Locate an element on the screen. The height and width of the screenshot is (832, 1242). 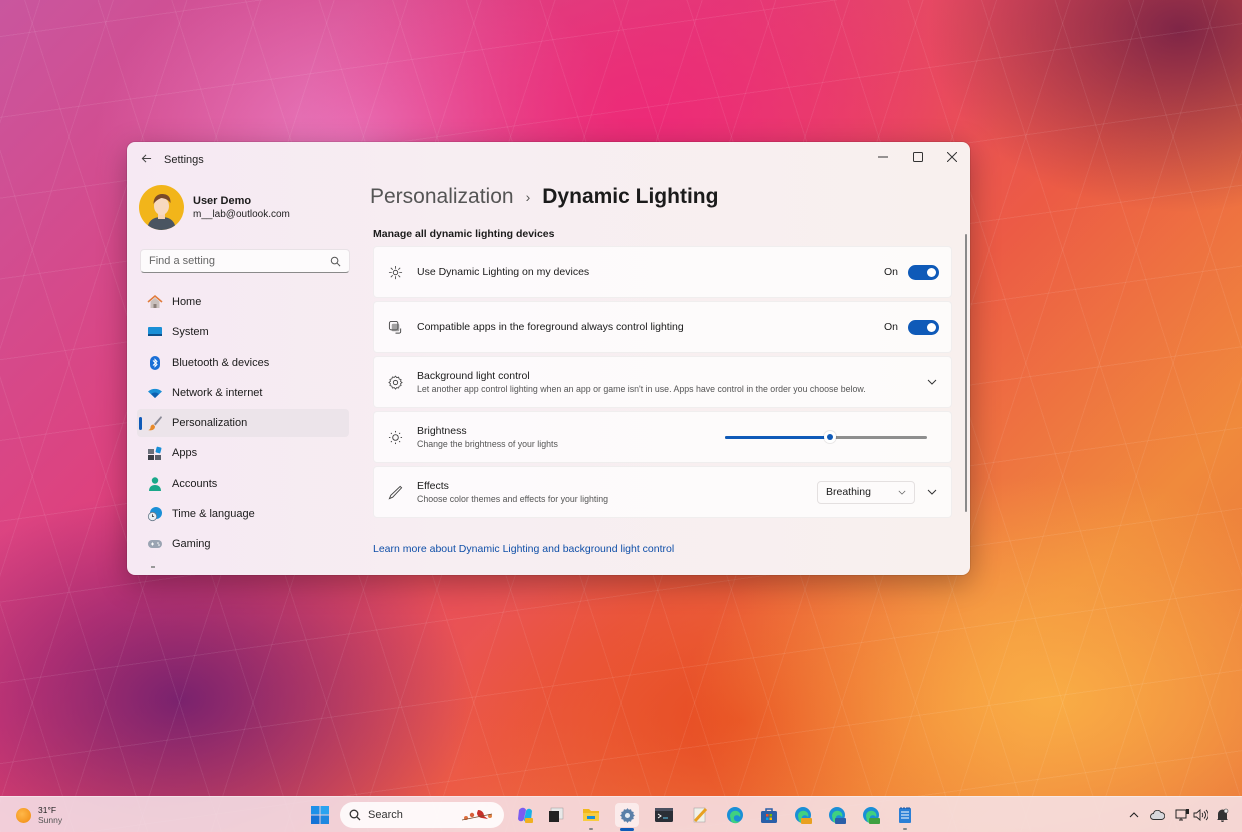
profile-email: m__lab@outlook.com is located at coordinates (241, 214).